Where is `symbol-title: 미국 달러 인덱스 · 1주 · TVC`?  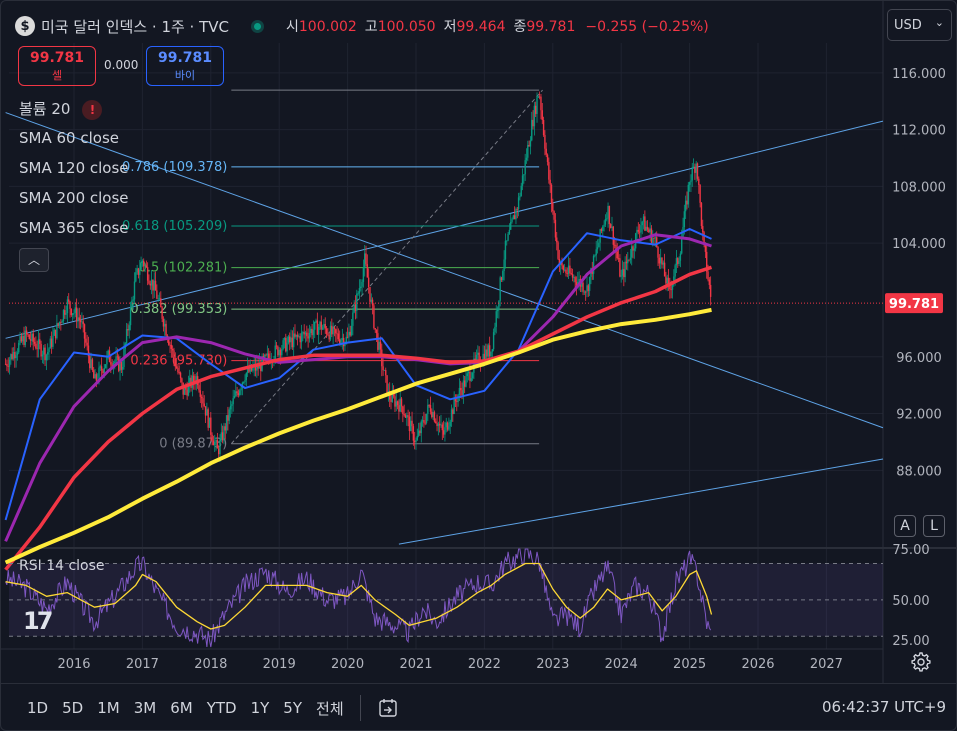
symbol-title: 미국 달러 인덱스 · 1주 · TVC is located at coordinates (135, 26).